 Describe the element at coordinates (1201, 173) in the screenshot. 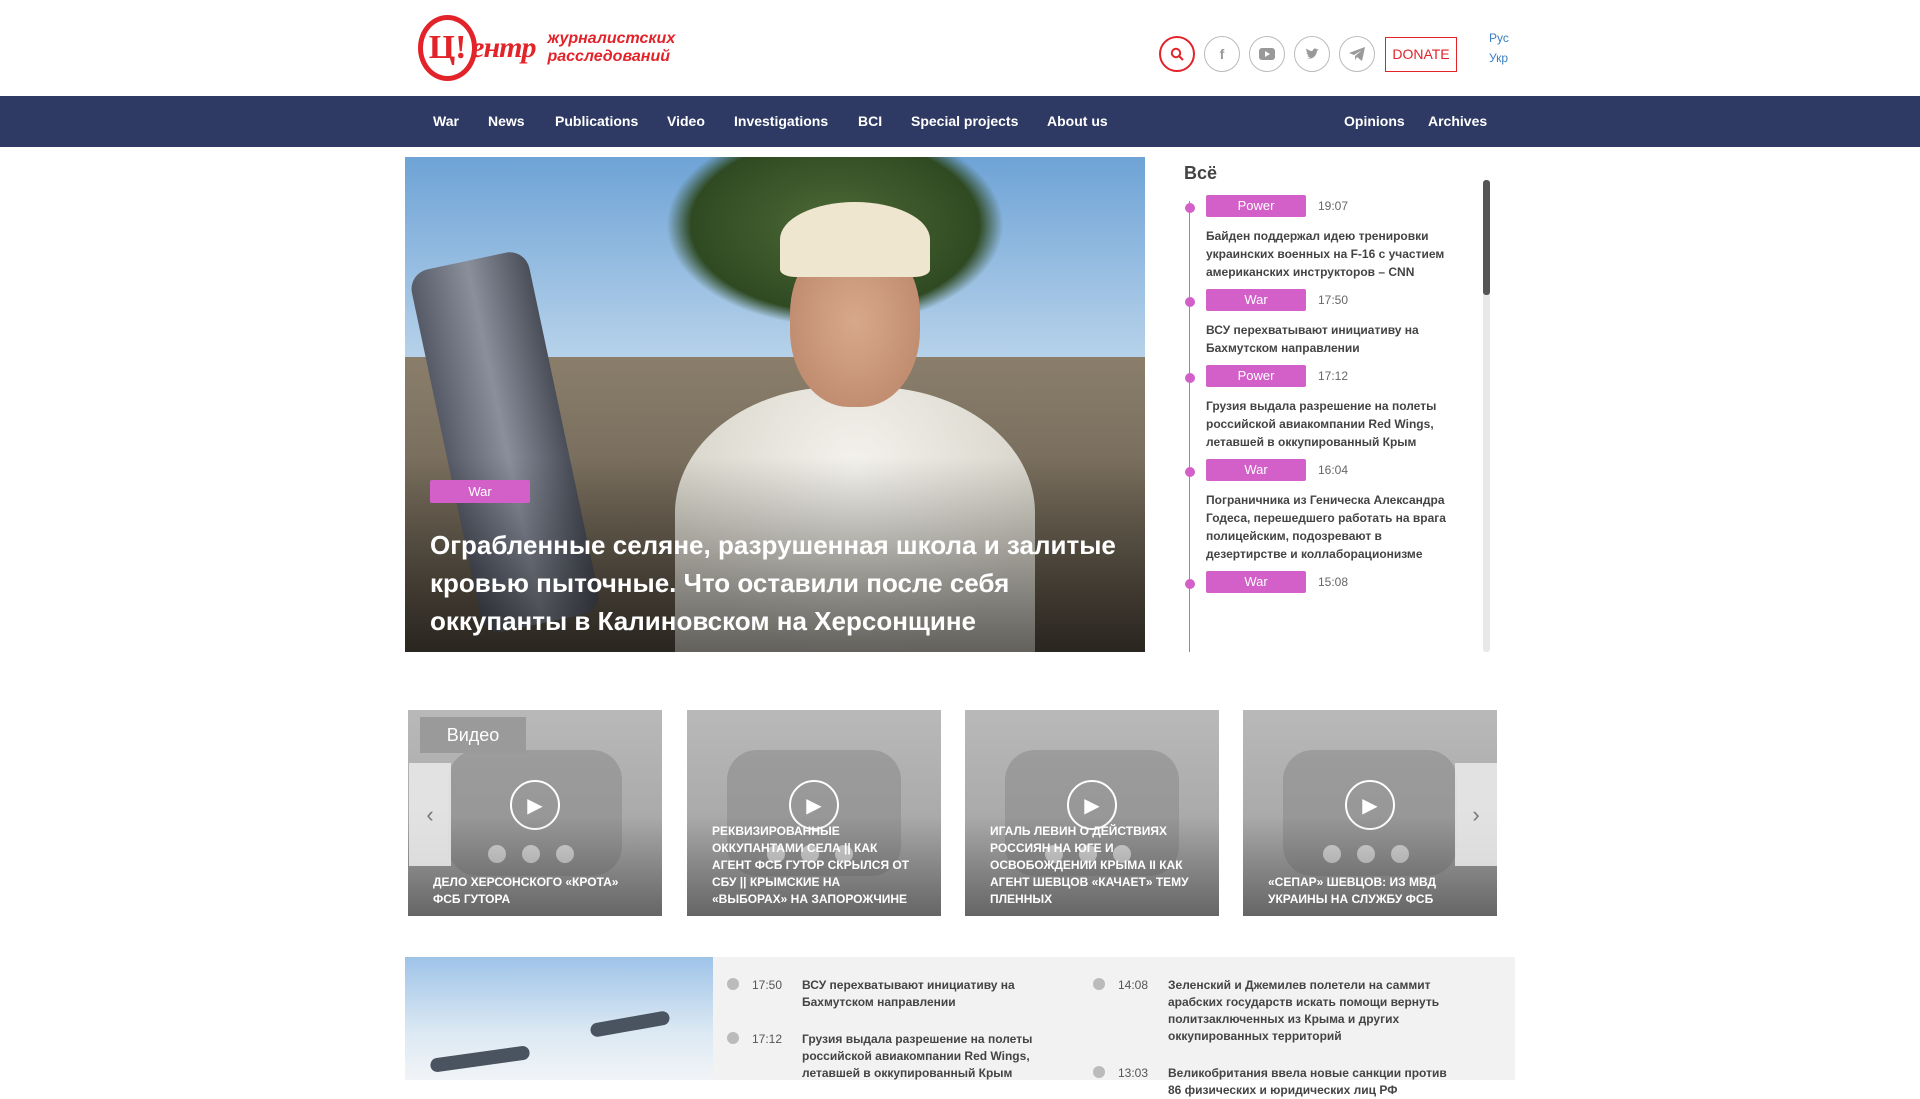

I see `feed-title: Всё` at that location.